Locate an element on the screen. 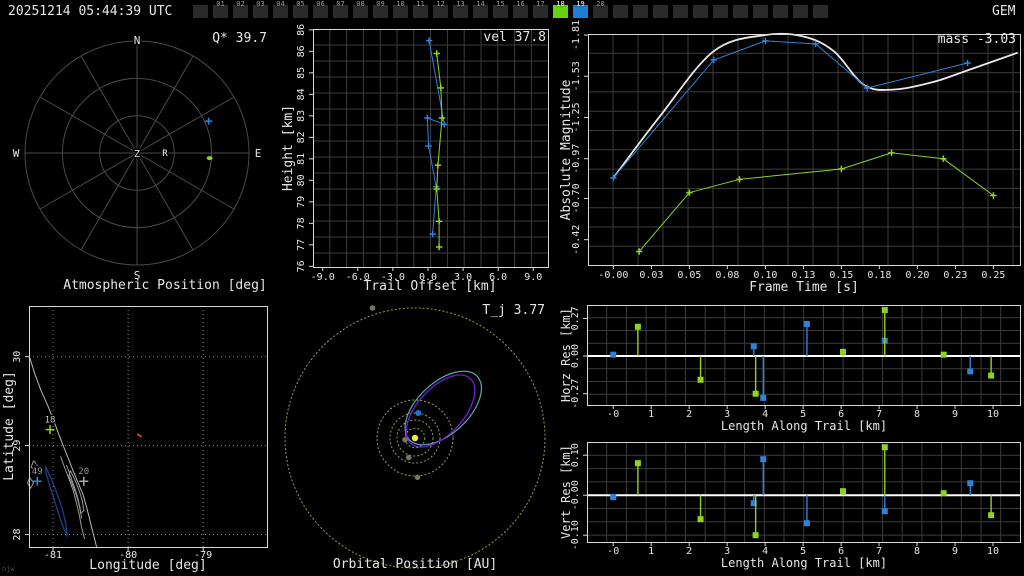  svg-text: 0.03 is located at coordinates (651, 275).